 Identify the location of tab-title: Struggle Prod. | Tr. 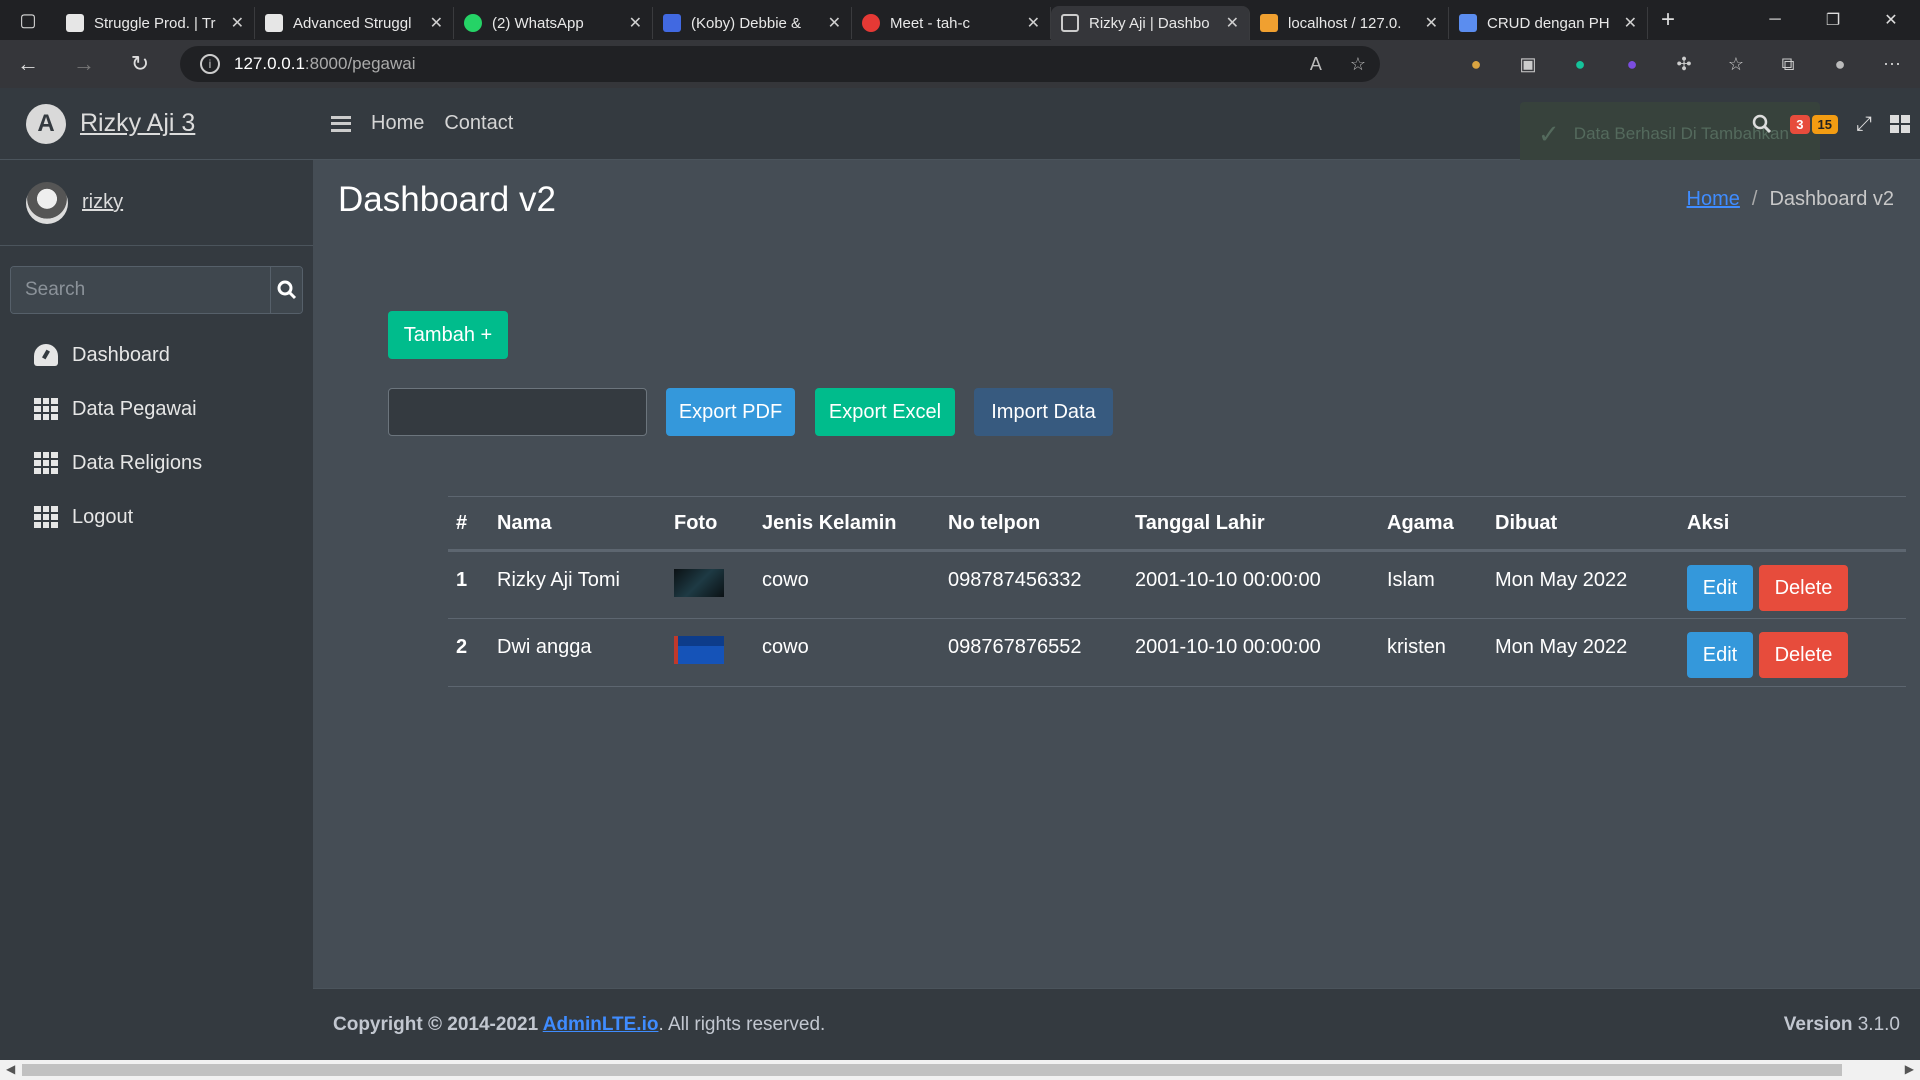
(155, 23).